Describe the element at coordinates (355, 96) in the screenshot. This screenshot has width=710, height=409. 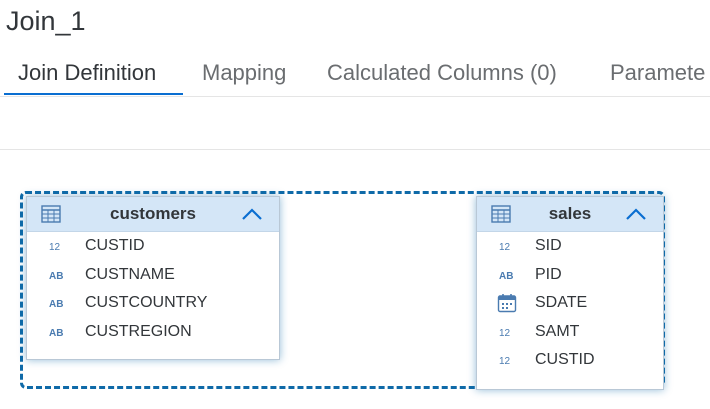
I see `tabs-divider` at that location.